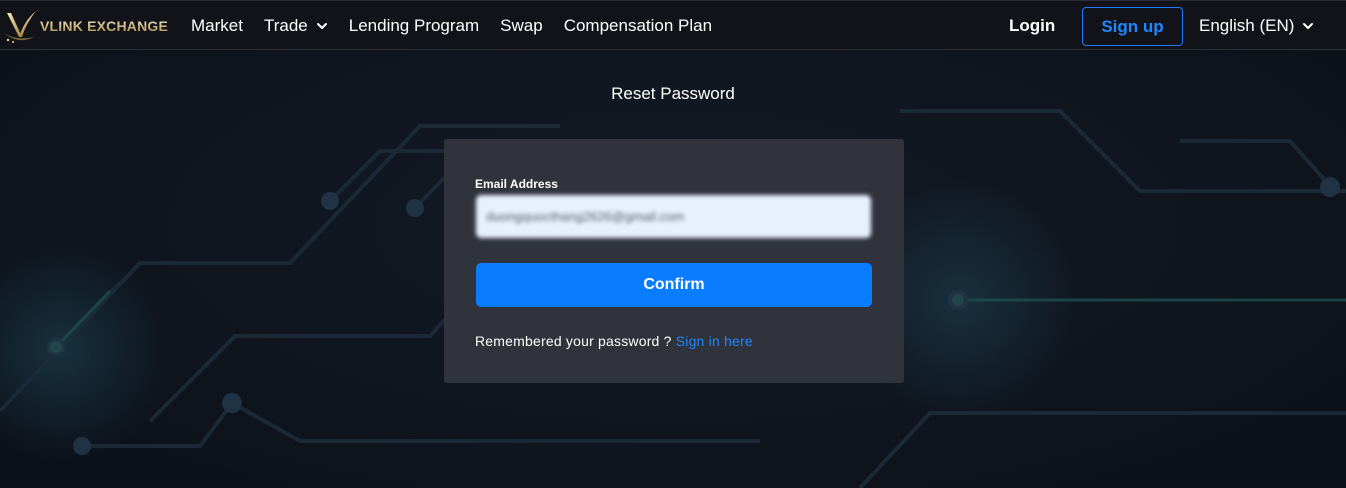 This screenshot has height=488, width=1346. I want to click on sign-in-link: Sign in here, so click(714, 341).